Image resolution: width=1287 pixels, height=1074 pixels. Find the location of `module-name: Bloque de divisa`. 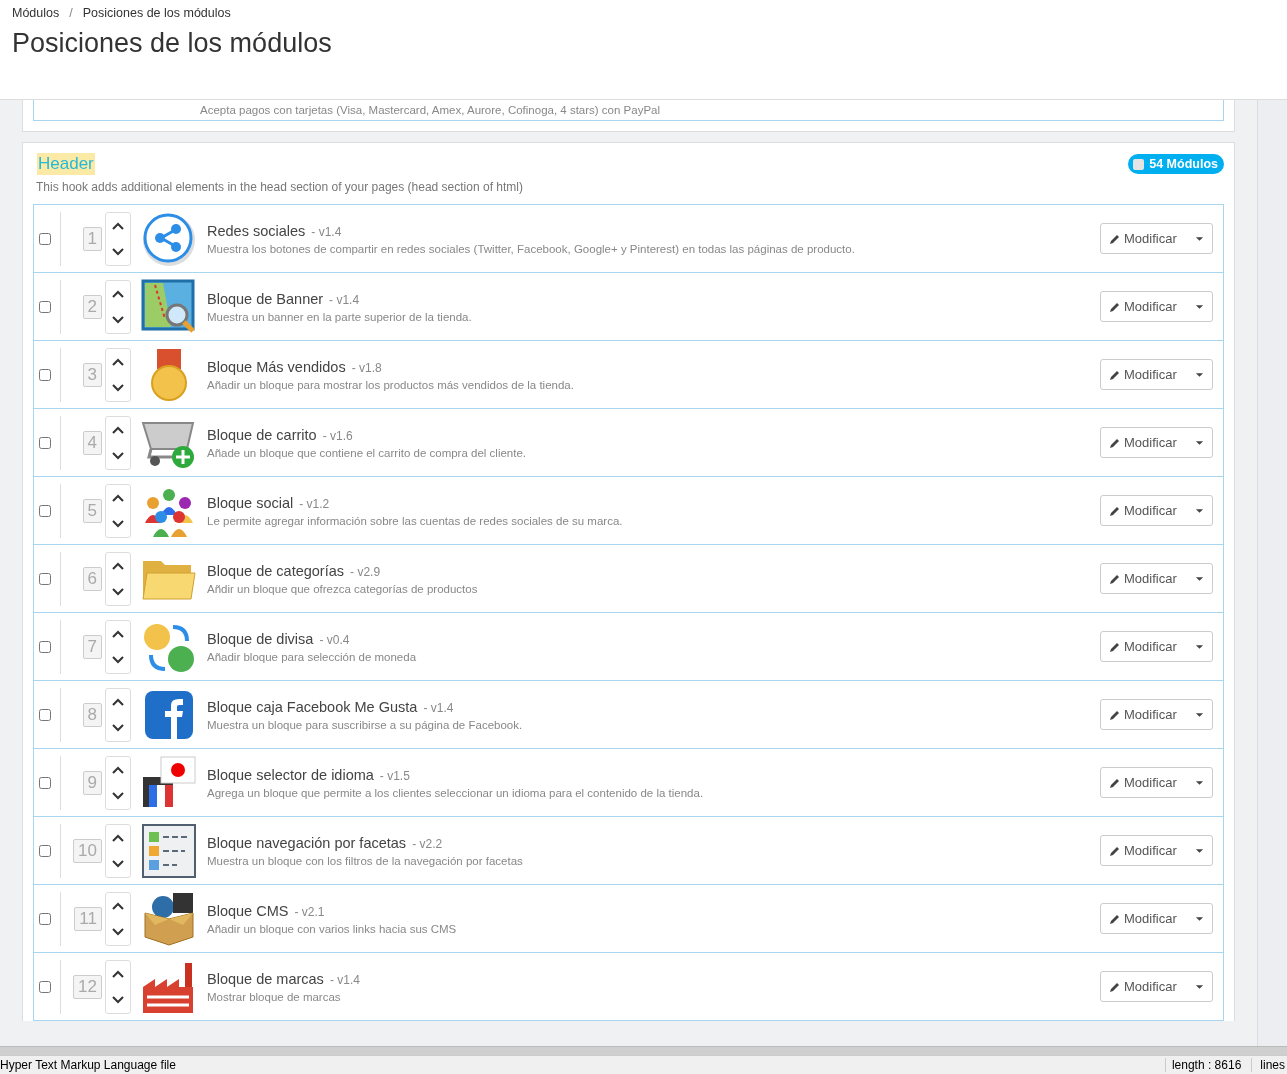

module-name: Bloque de divisa is located at coordinates (260, 638).